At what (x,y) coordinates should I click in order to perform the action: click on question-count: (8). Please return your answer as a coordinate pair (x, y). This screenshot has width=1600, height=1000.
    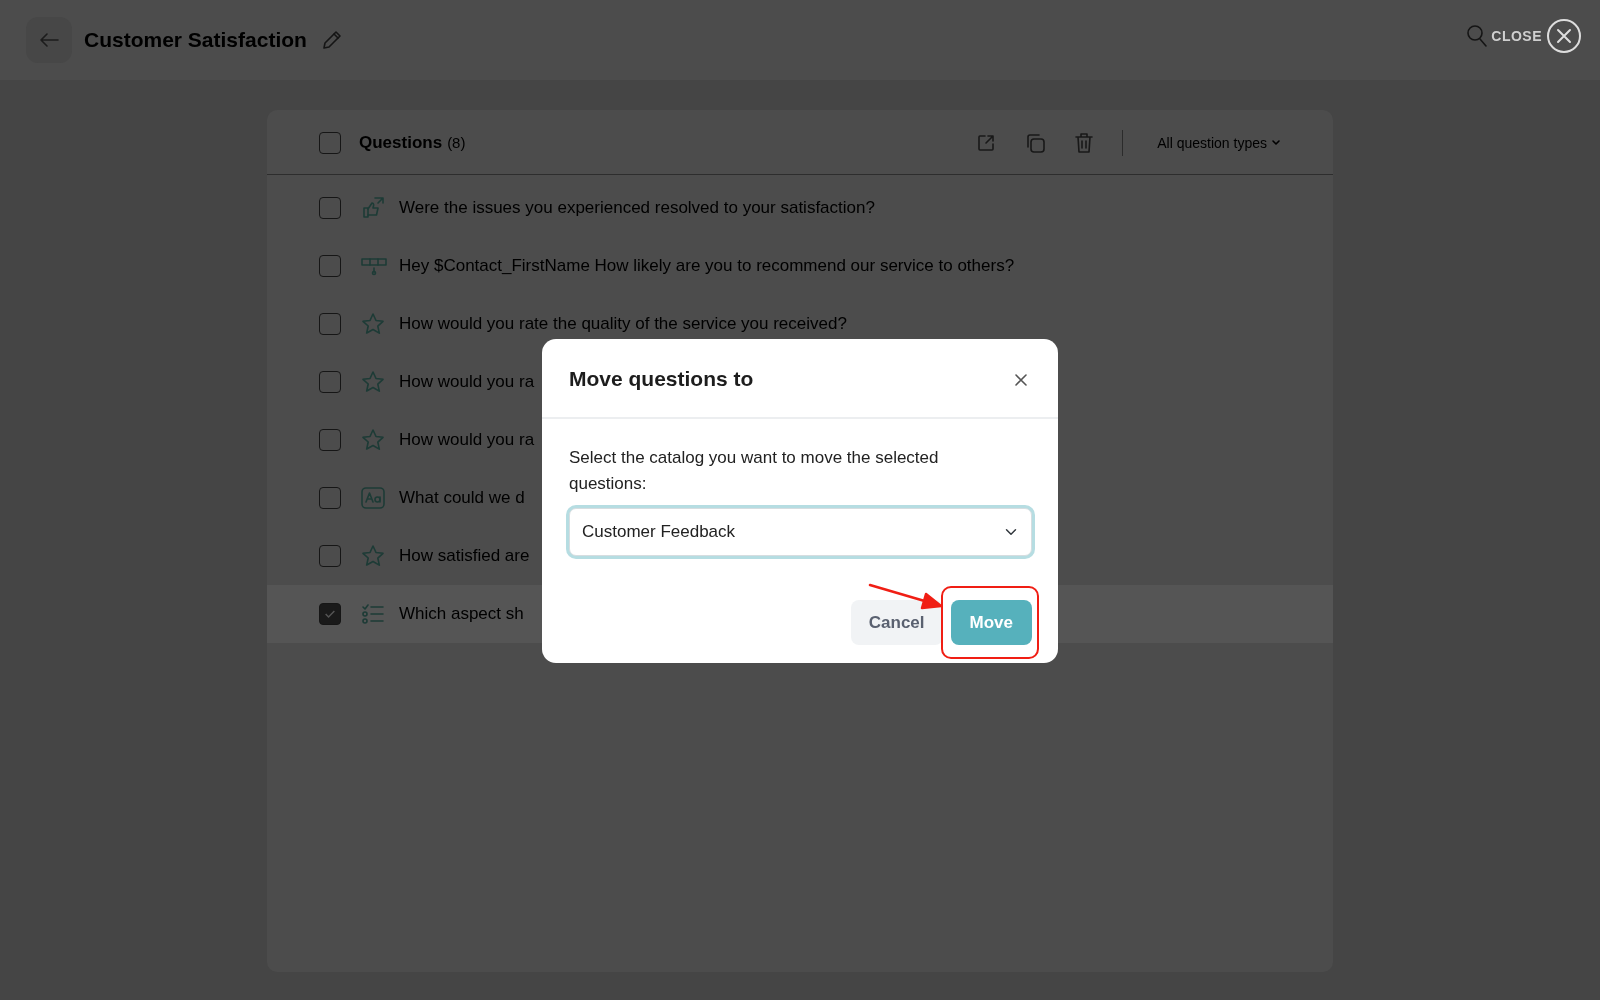
    Looking at the image, I should click on (456, 142).